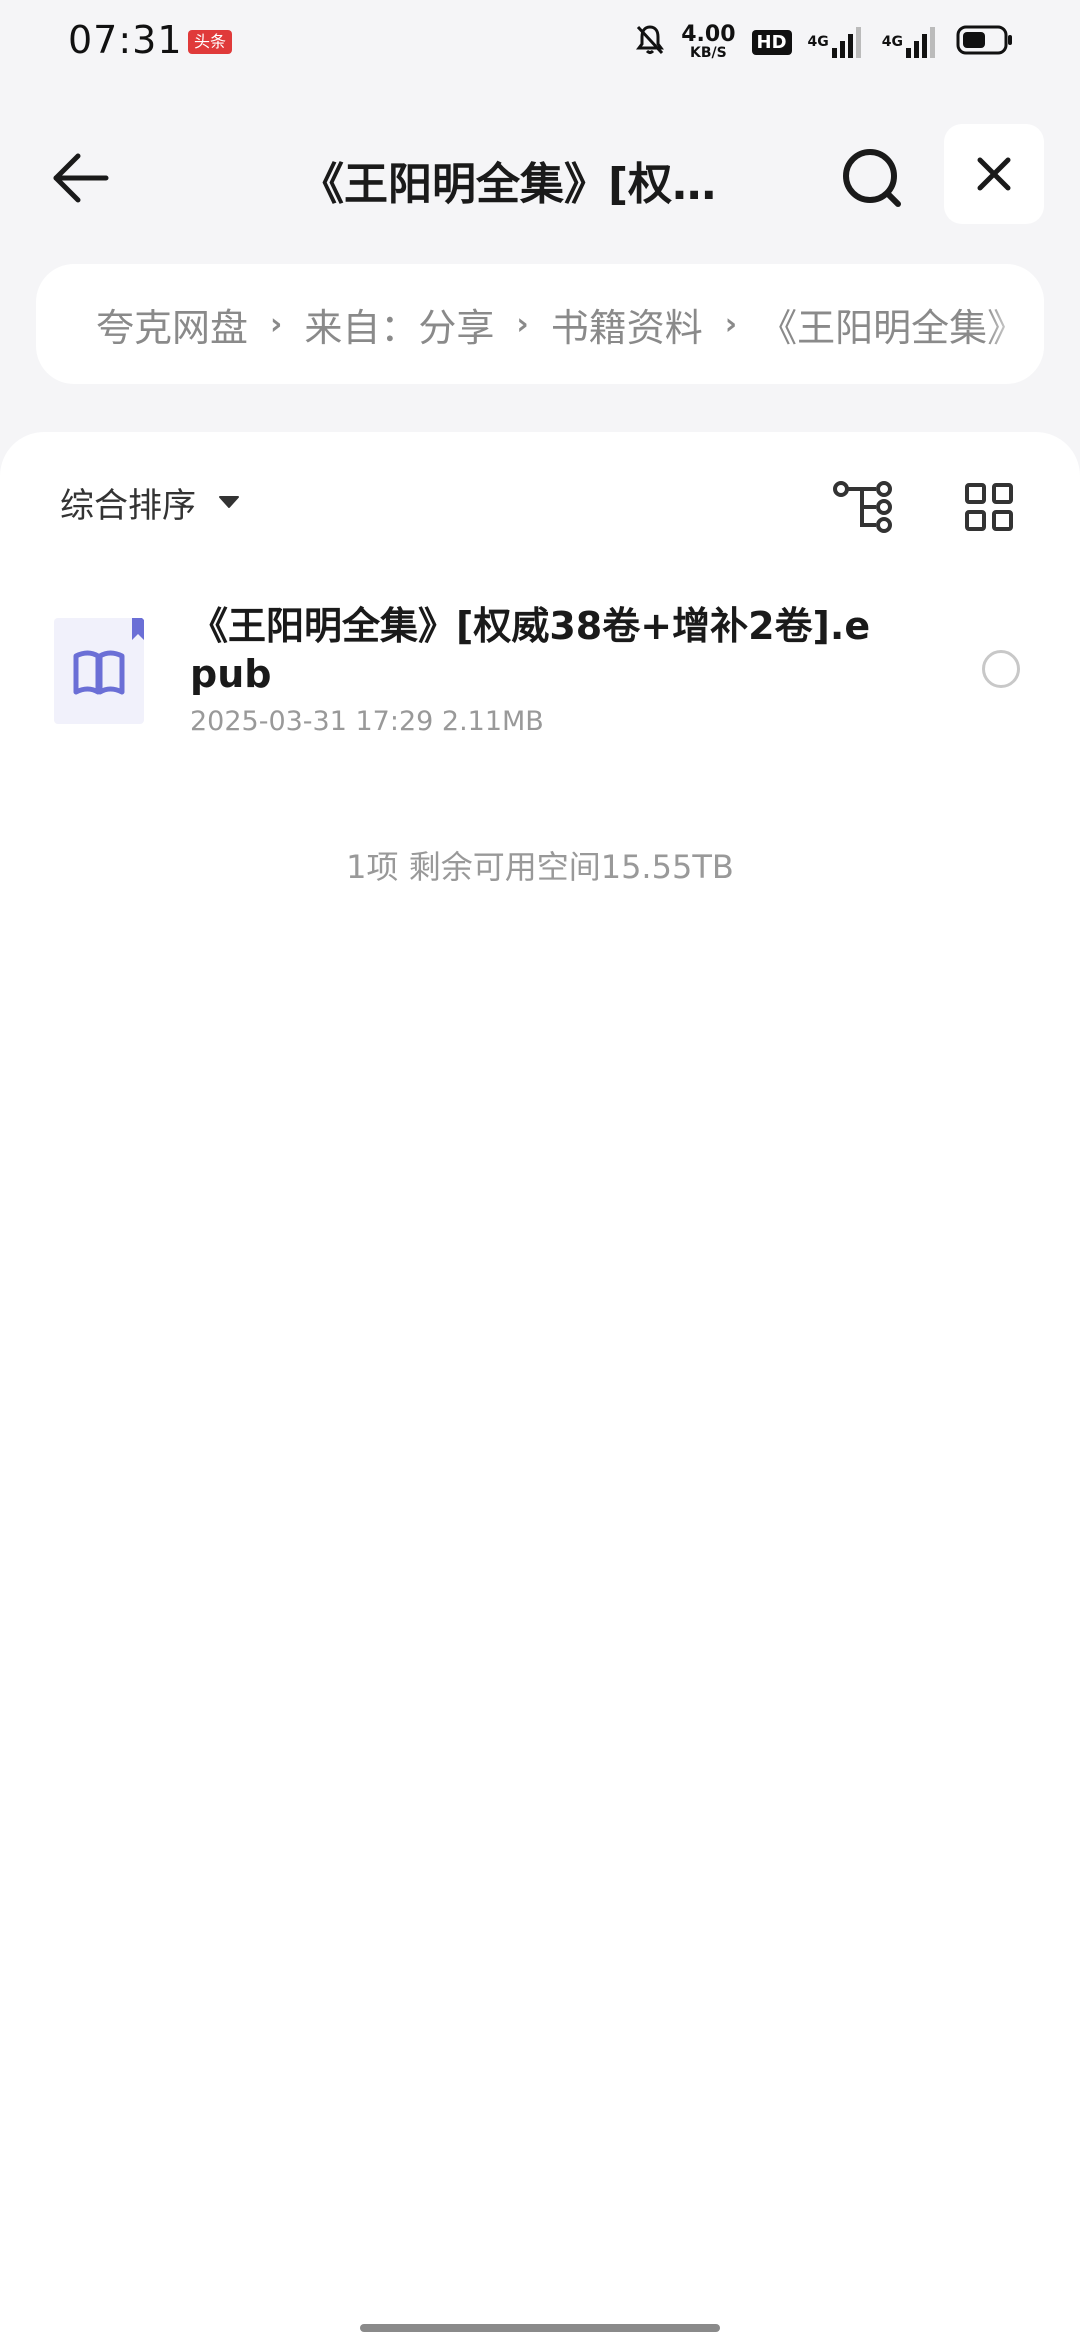  I want to click on mute-bell-icon, so click(650, 42).